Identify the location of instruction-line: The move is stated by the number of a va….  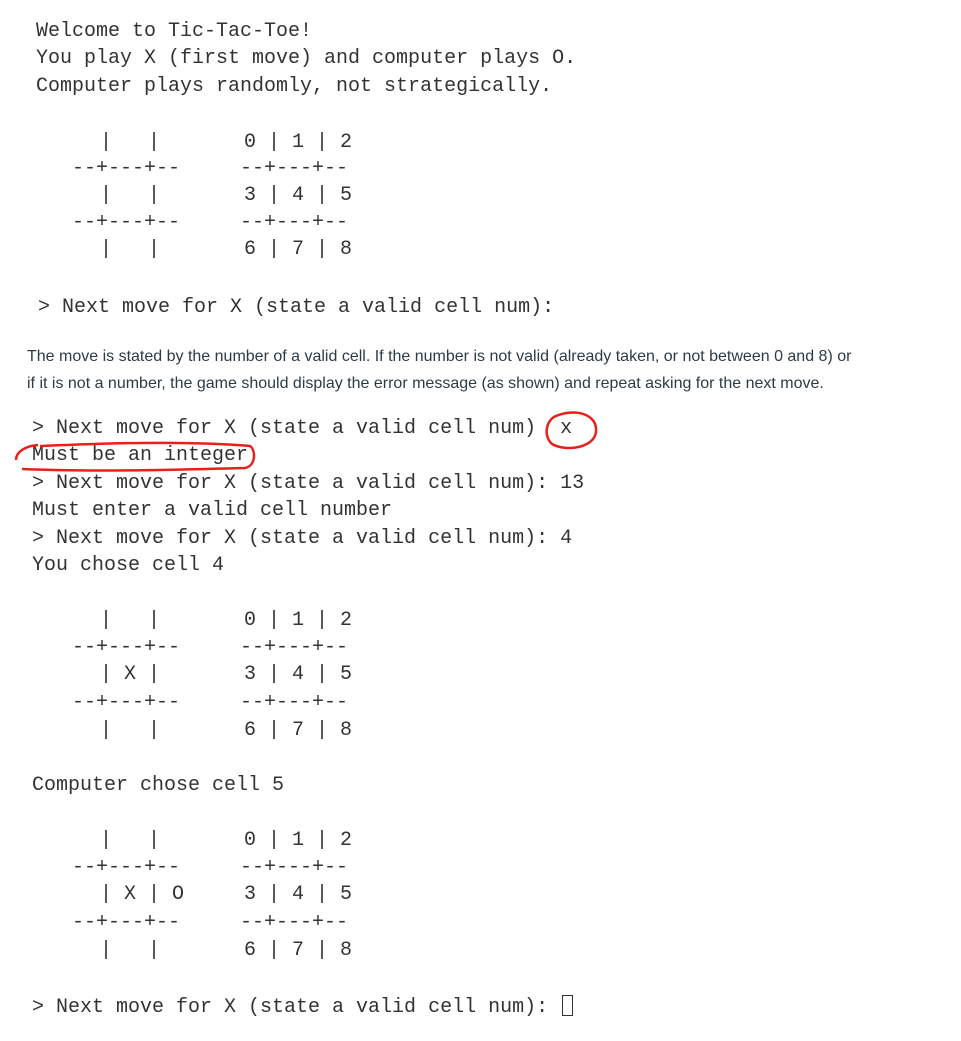
(439, 356).